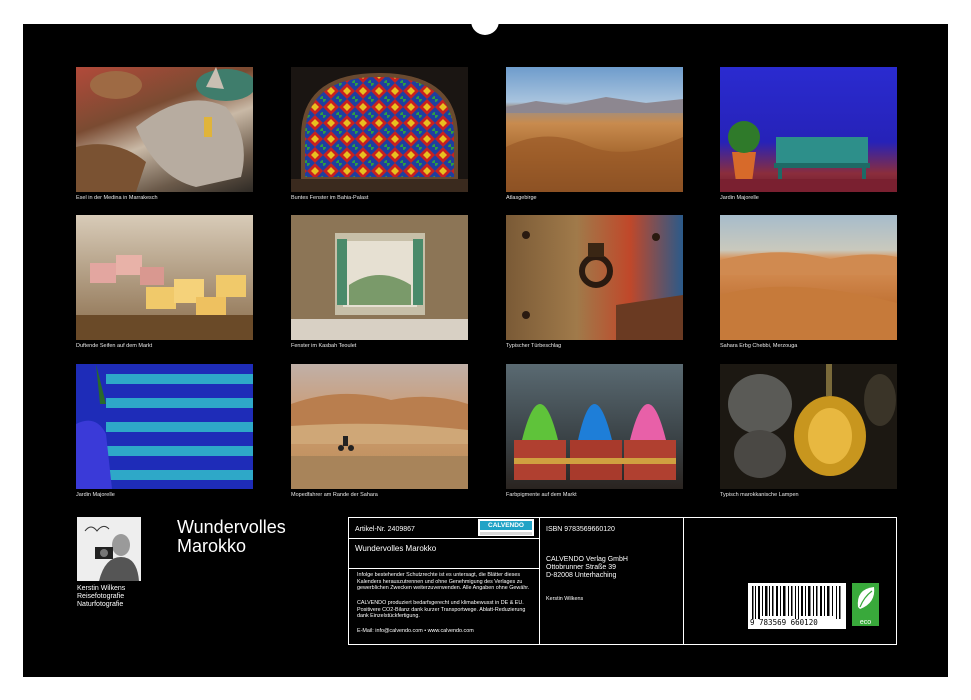  I want to click on photo-tile: Atlasgebirge, so click(594, 134).